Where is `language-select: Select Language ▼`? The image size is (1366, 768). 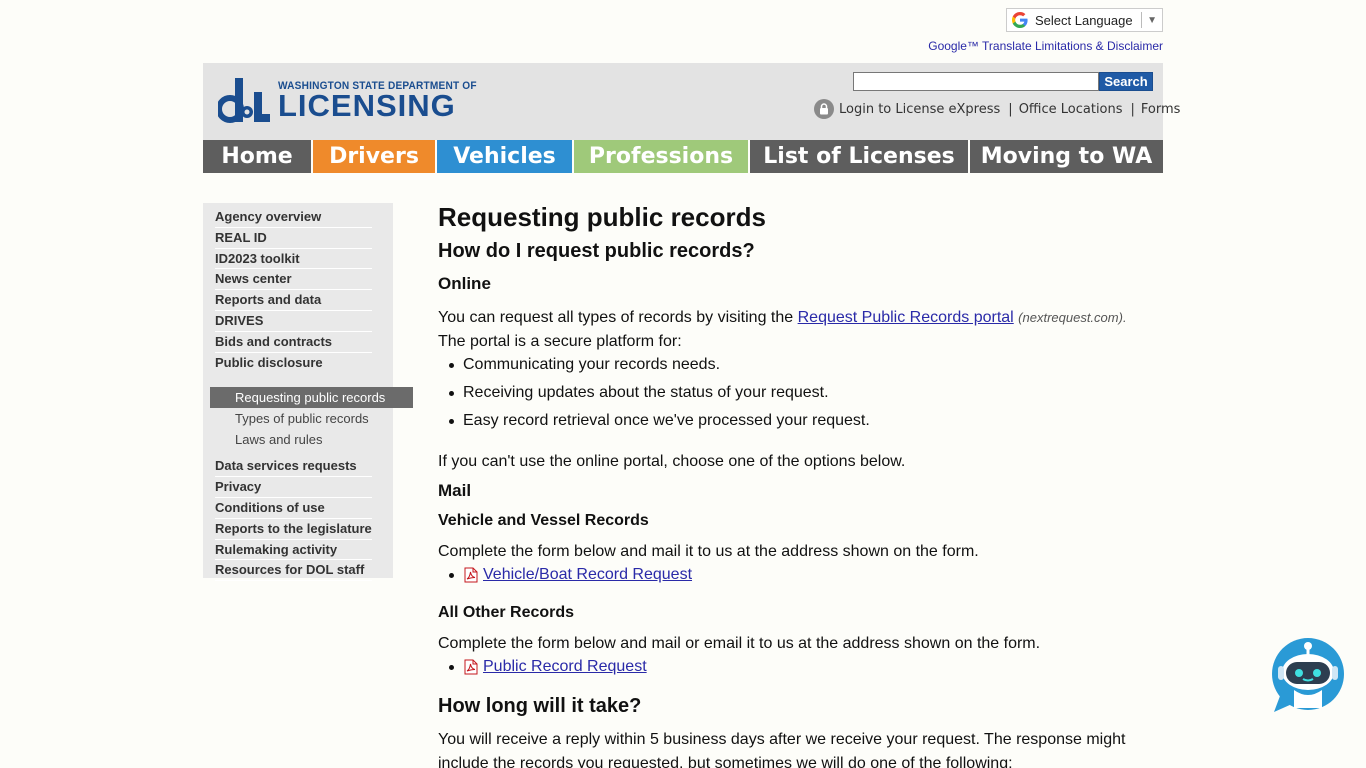
language-select: Select Language ▼ is located at coordinates (1084, 20).